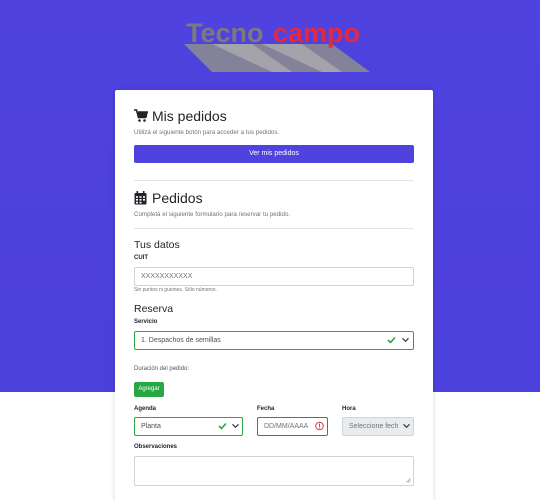 The height and width of the screenshot is (500, 540). Describe the element at coordinates (149, 389) in the screenshot. I see `agregar-button: Agregar` at that location.